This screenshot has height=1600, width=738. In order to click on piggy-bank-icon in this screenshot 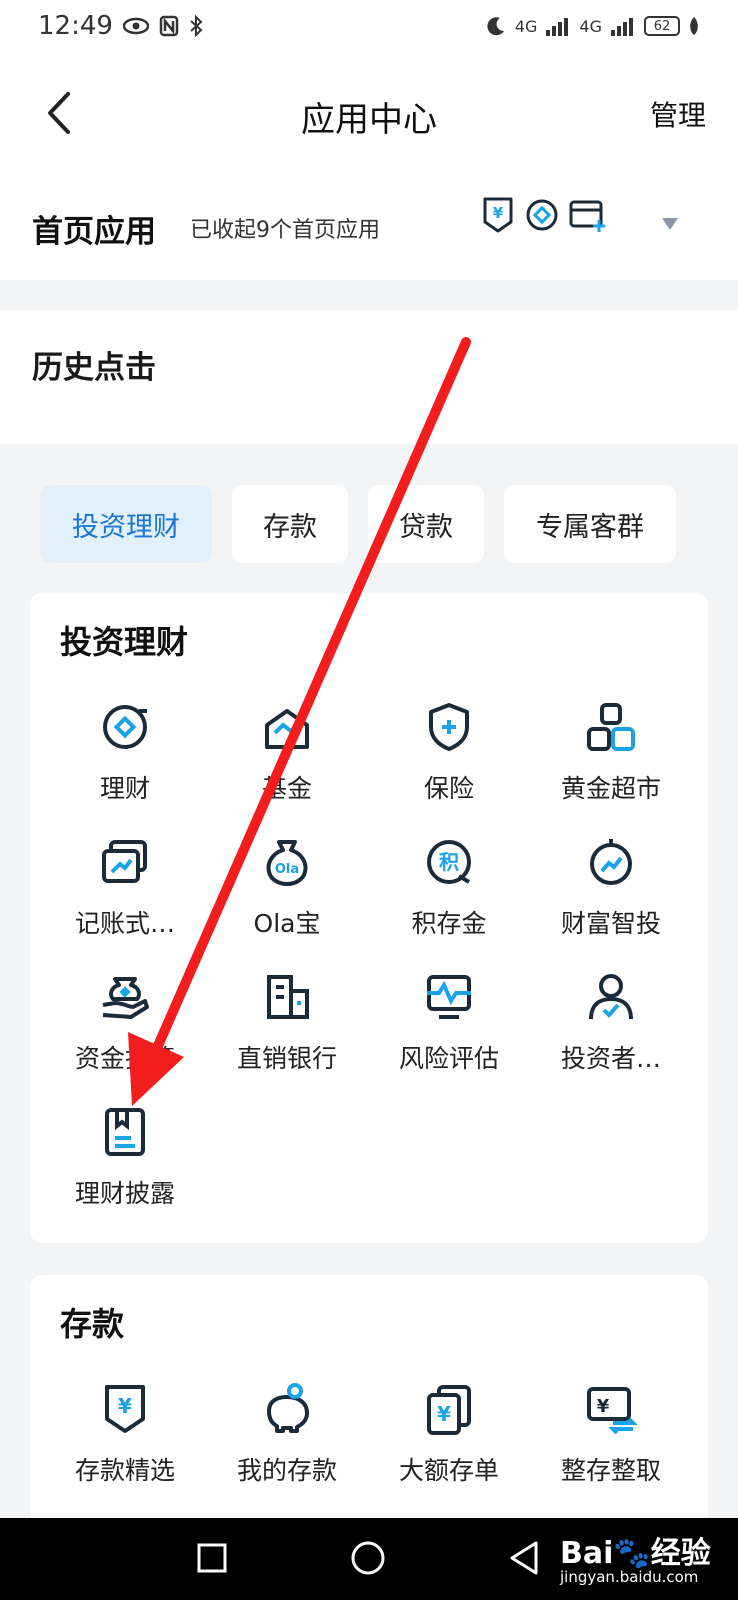, I will do `click(288, 1408)`.